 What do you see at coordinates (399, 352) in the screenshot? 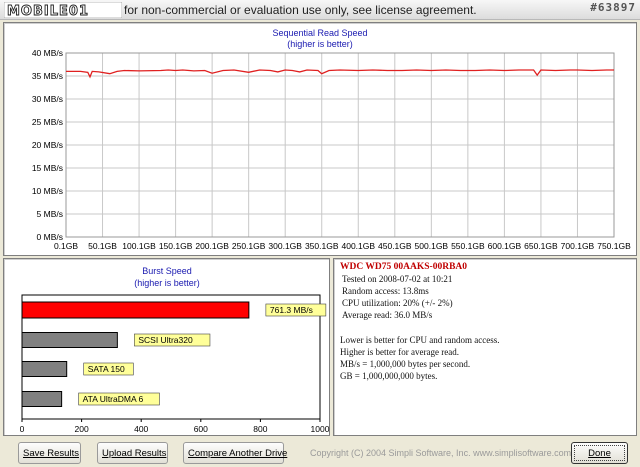
I see `note-line: Higher is better for average read.` at bounding box center [399, 352].